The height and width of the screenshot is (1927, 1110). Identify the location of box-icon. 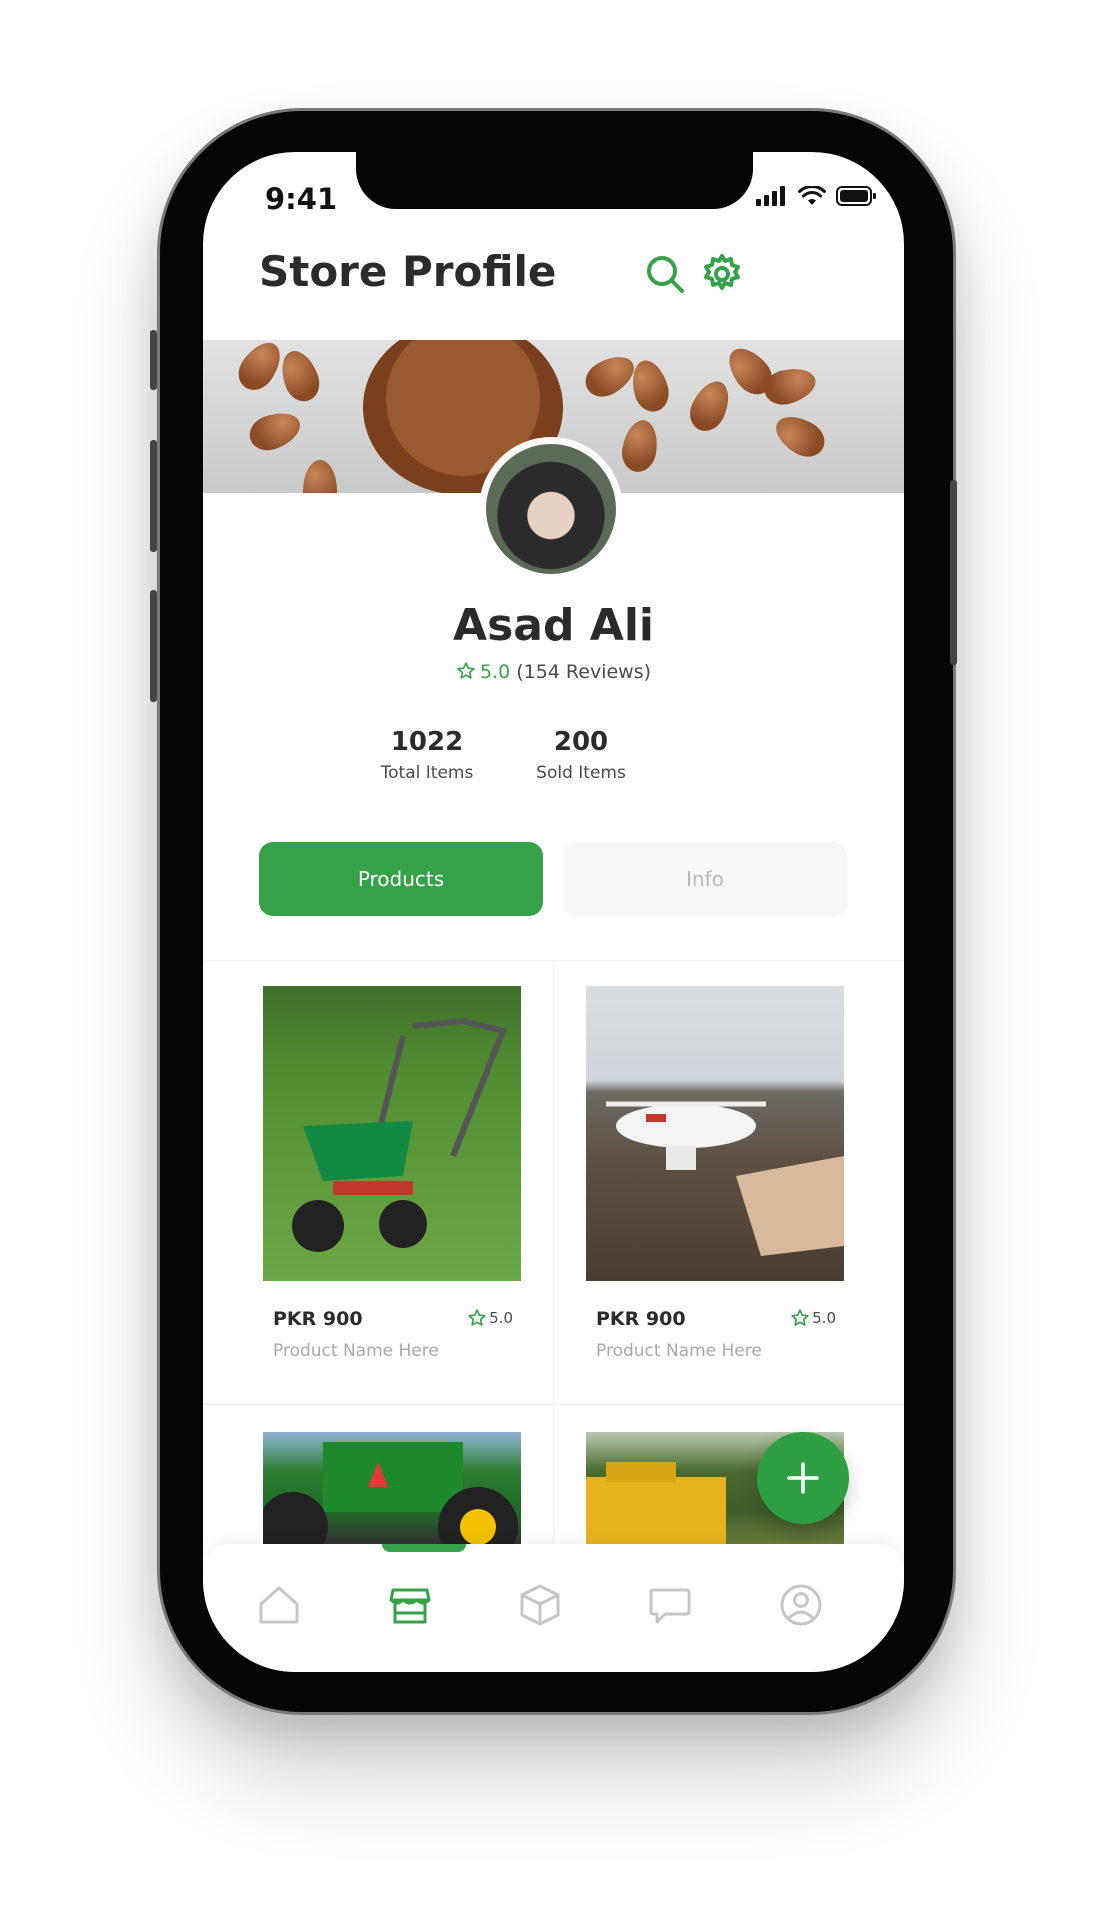
(540, 1605).